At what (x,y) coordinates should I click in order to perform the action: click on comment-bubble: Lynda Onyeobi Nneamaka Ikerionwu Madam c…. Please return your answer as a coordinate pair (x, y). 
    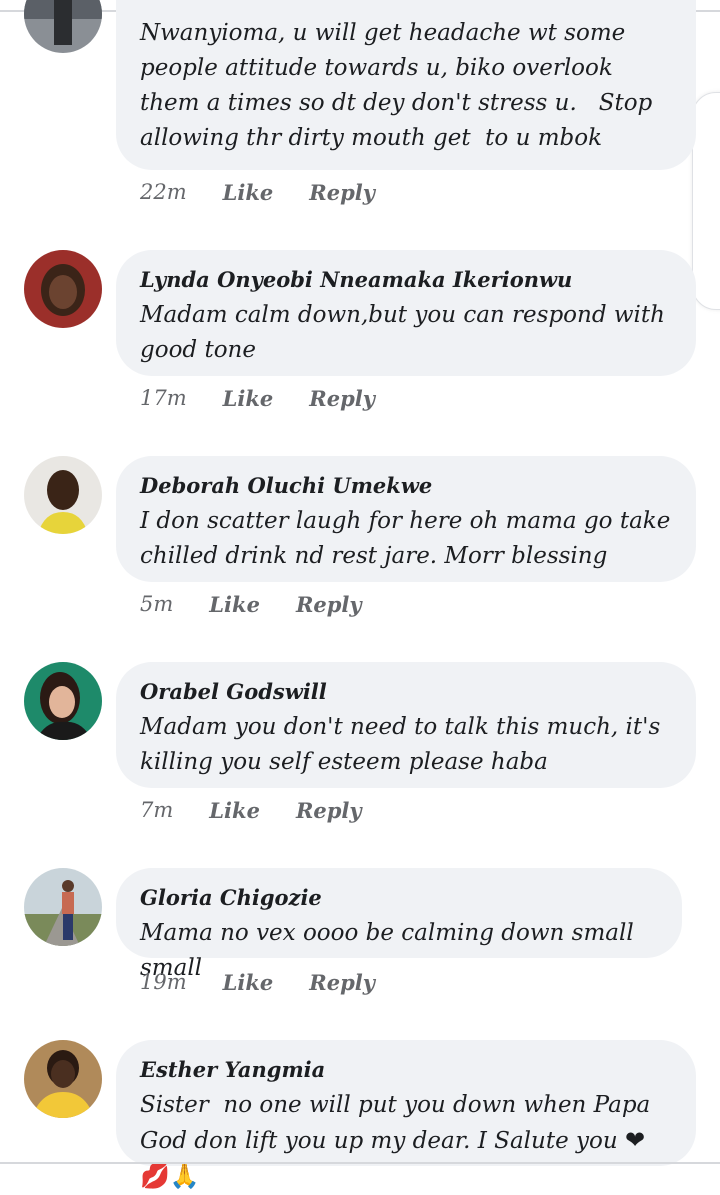
    Looking at the image, I should click on (406, 313).